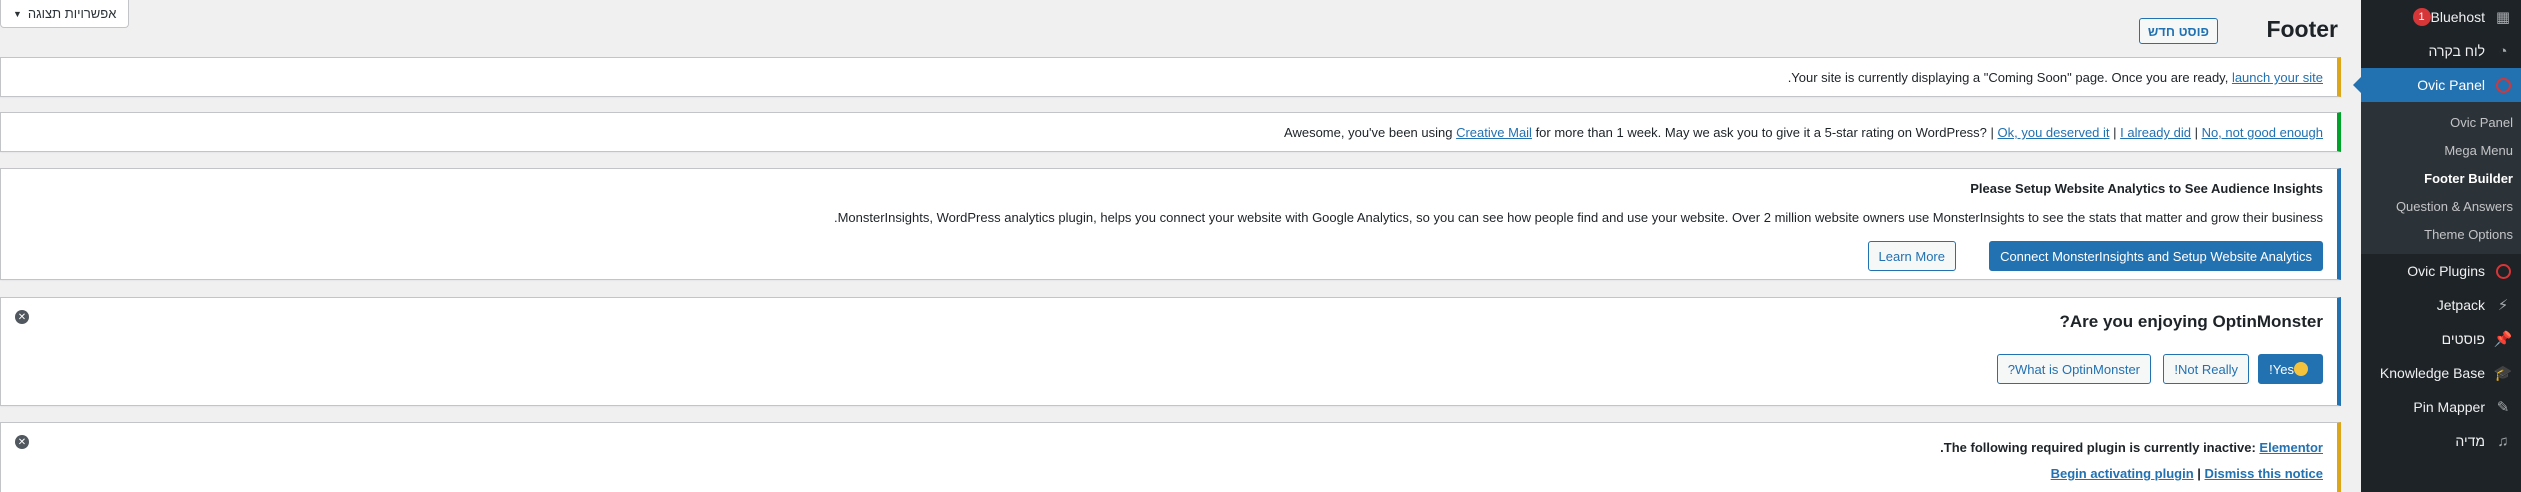 Image resolution: width=2521 pixels, height=492 pixels. Describe the element at coordinates (2441, 206) in the screenshot. I see `submenu-item-question-answers: Question & Answers` at that location.